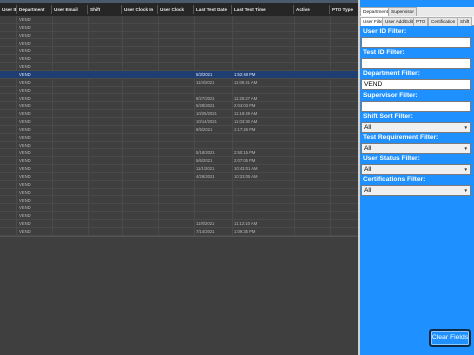 This screenshot has width=474, height=355. Describe the element at coordinates (312, 9) in the screenshot. I see `column-header-active: Active` at that location.